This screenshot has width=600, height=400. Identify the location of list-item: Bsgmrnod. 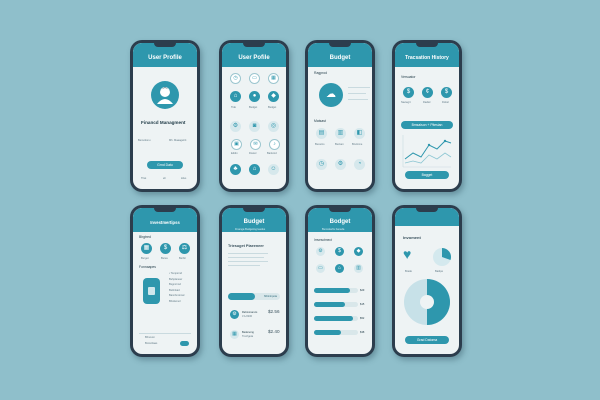
(176, 284).